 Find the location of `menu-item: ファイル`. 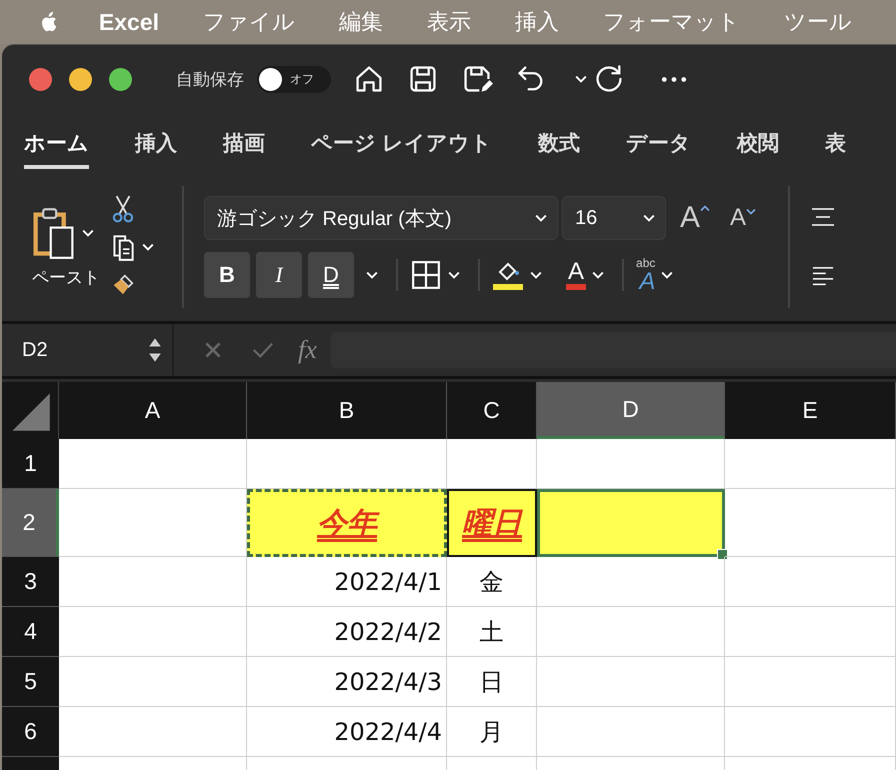

menu-item: ファイル is located at coordinates (249, 22).